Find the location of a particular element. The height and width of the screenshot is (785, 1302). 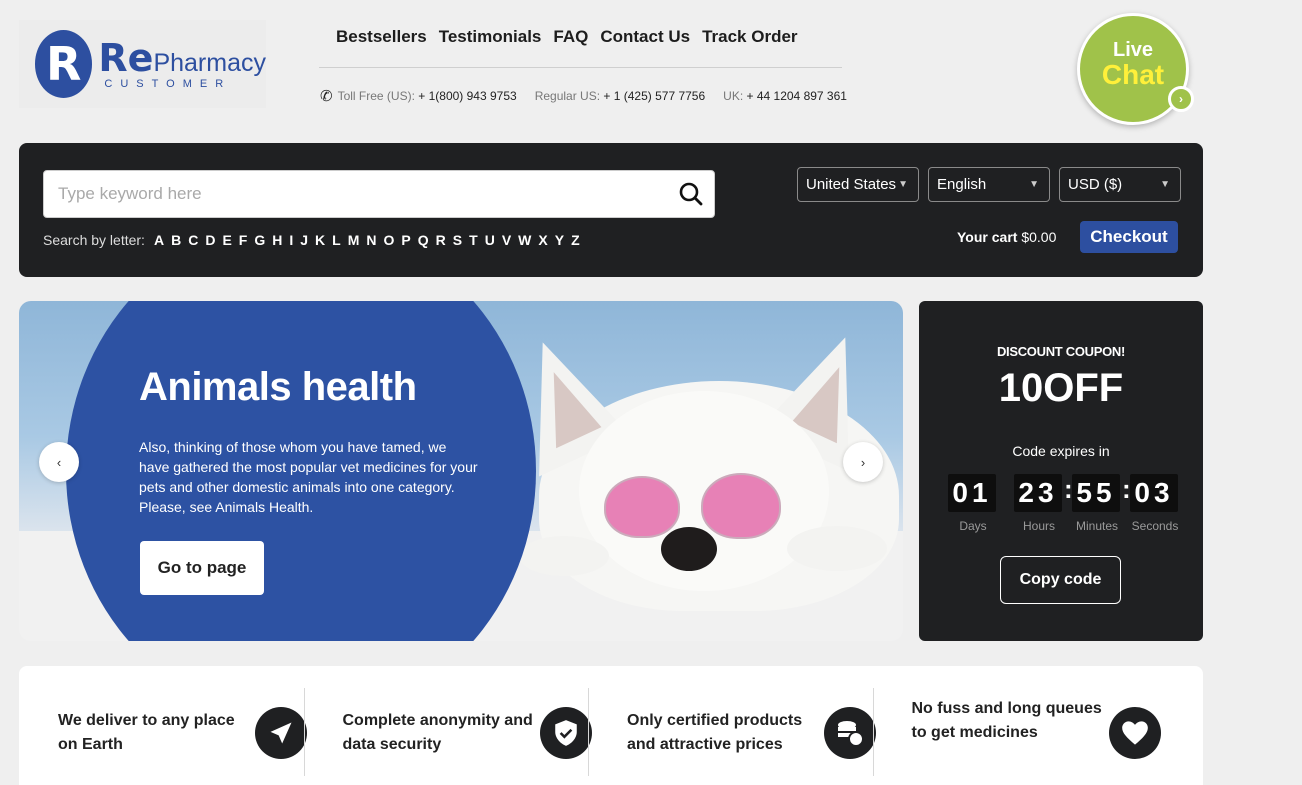

seconds-digits: 03 is located at coordinates (1154, 493).